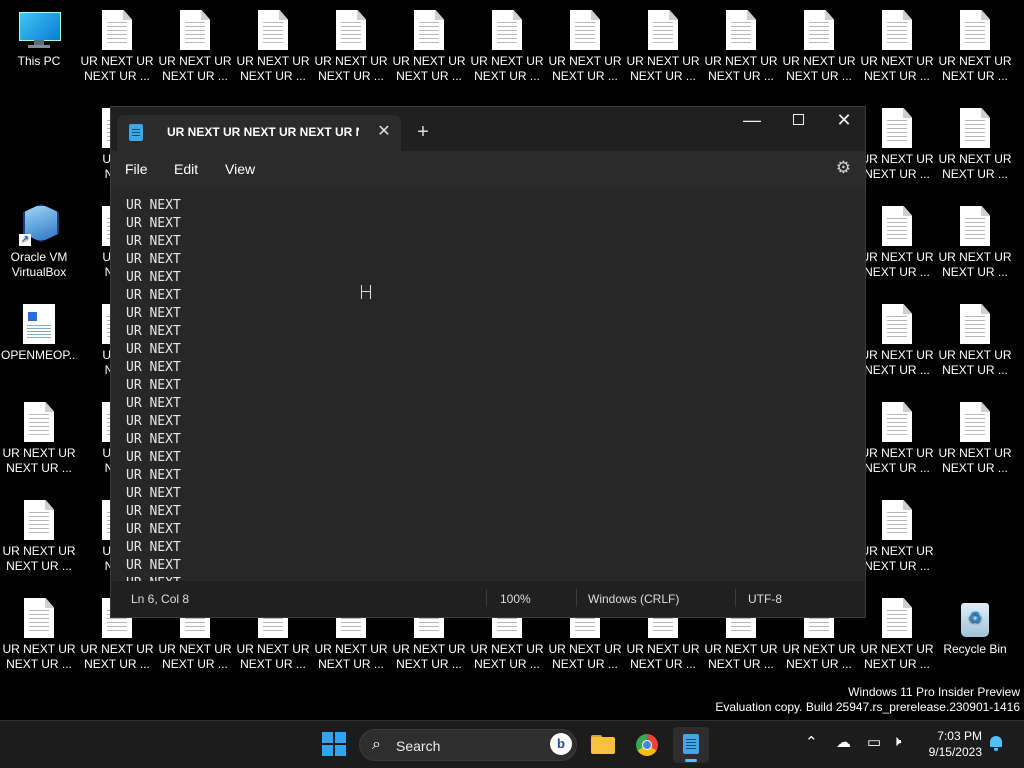 The width and height of the screenshot is (1024, 768). I want to click on chrome-icon, so click(647, 745).